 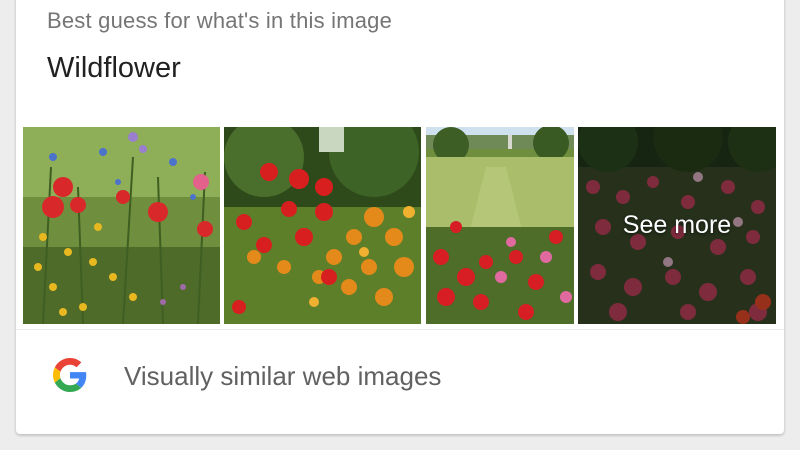 I want to click on visually-similar-label: Visually similar web images, so click(x=283, y=376).